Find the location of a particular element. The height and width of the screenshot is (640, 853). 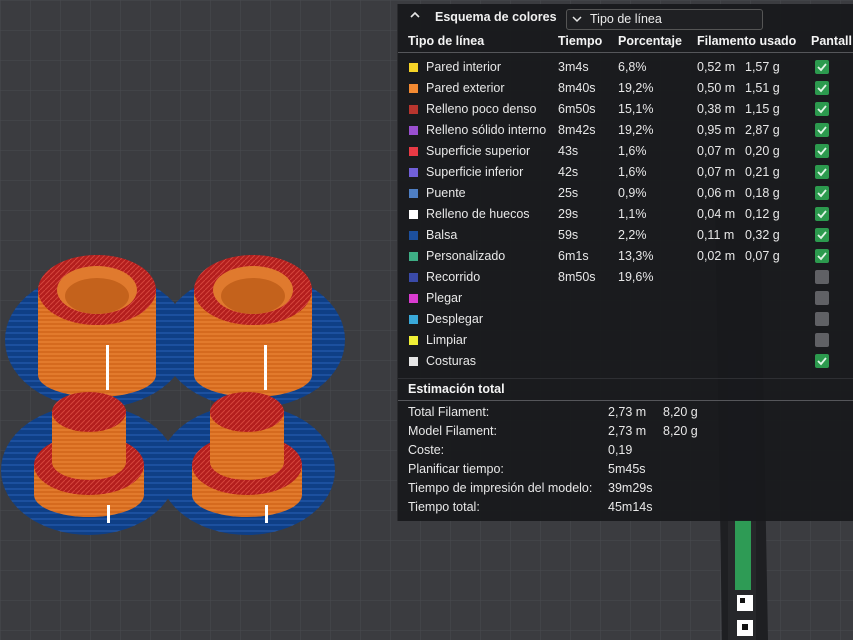

feature-time: 8m40s is located at coordinates (577, 88).